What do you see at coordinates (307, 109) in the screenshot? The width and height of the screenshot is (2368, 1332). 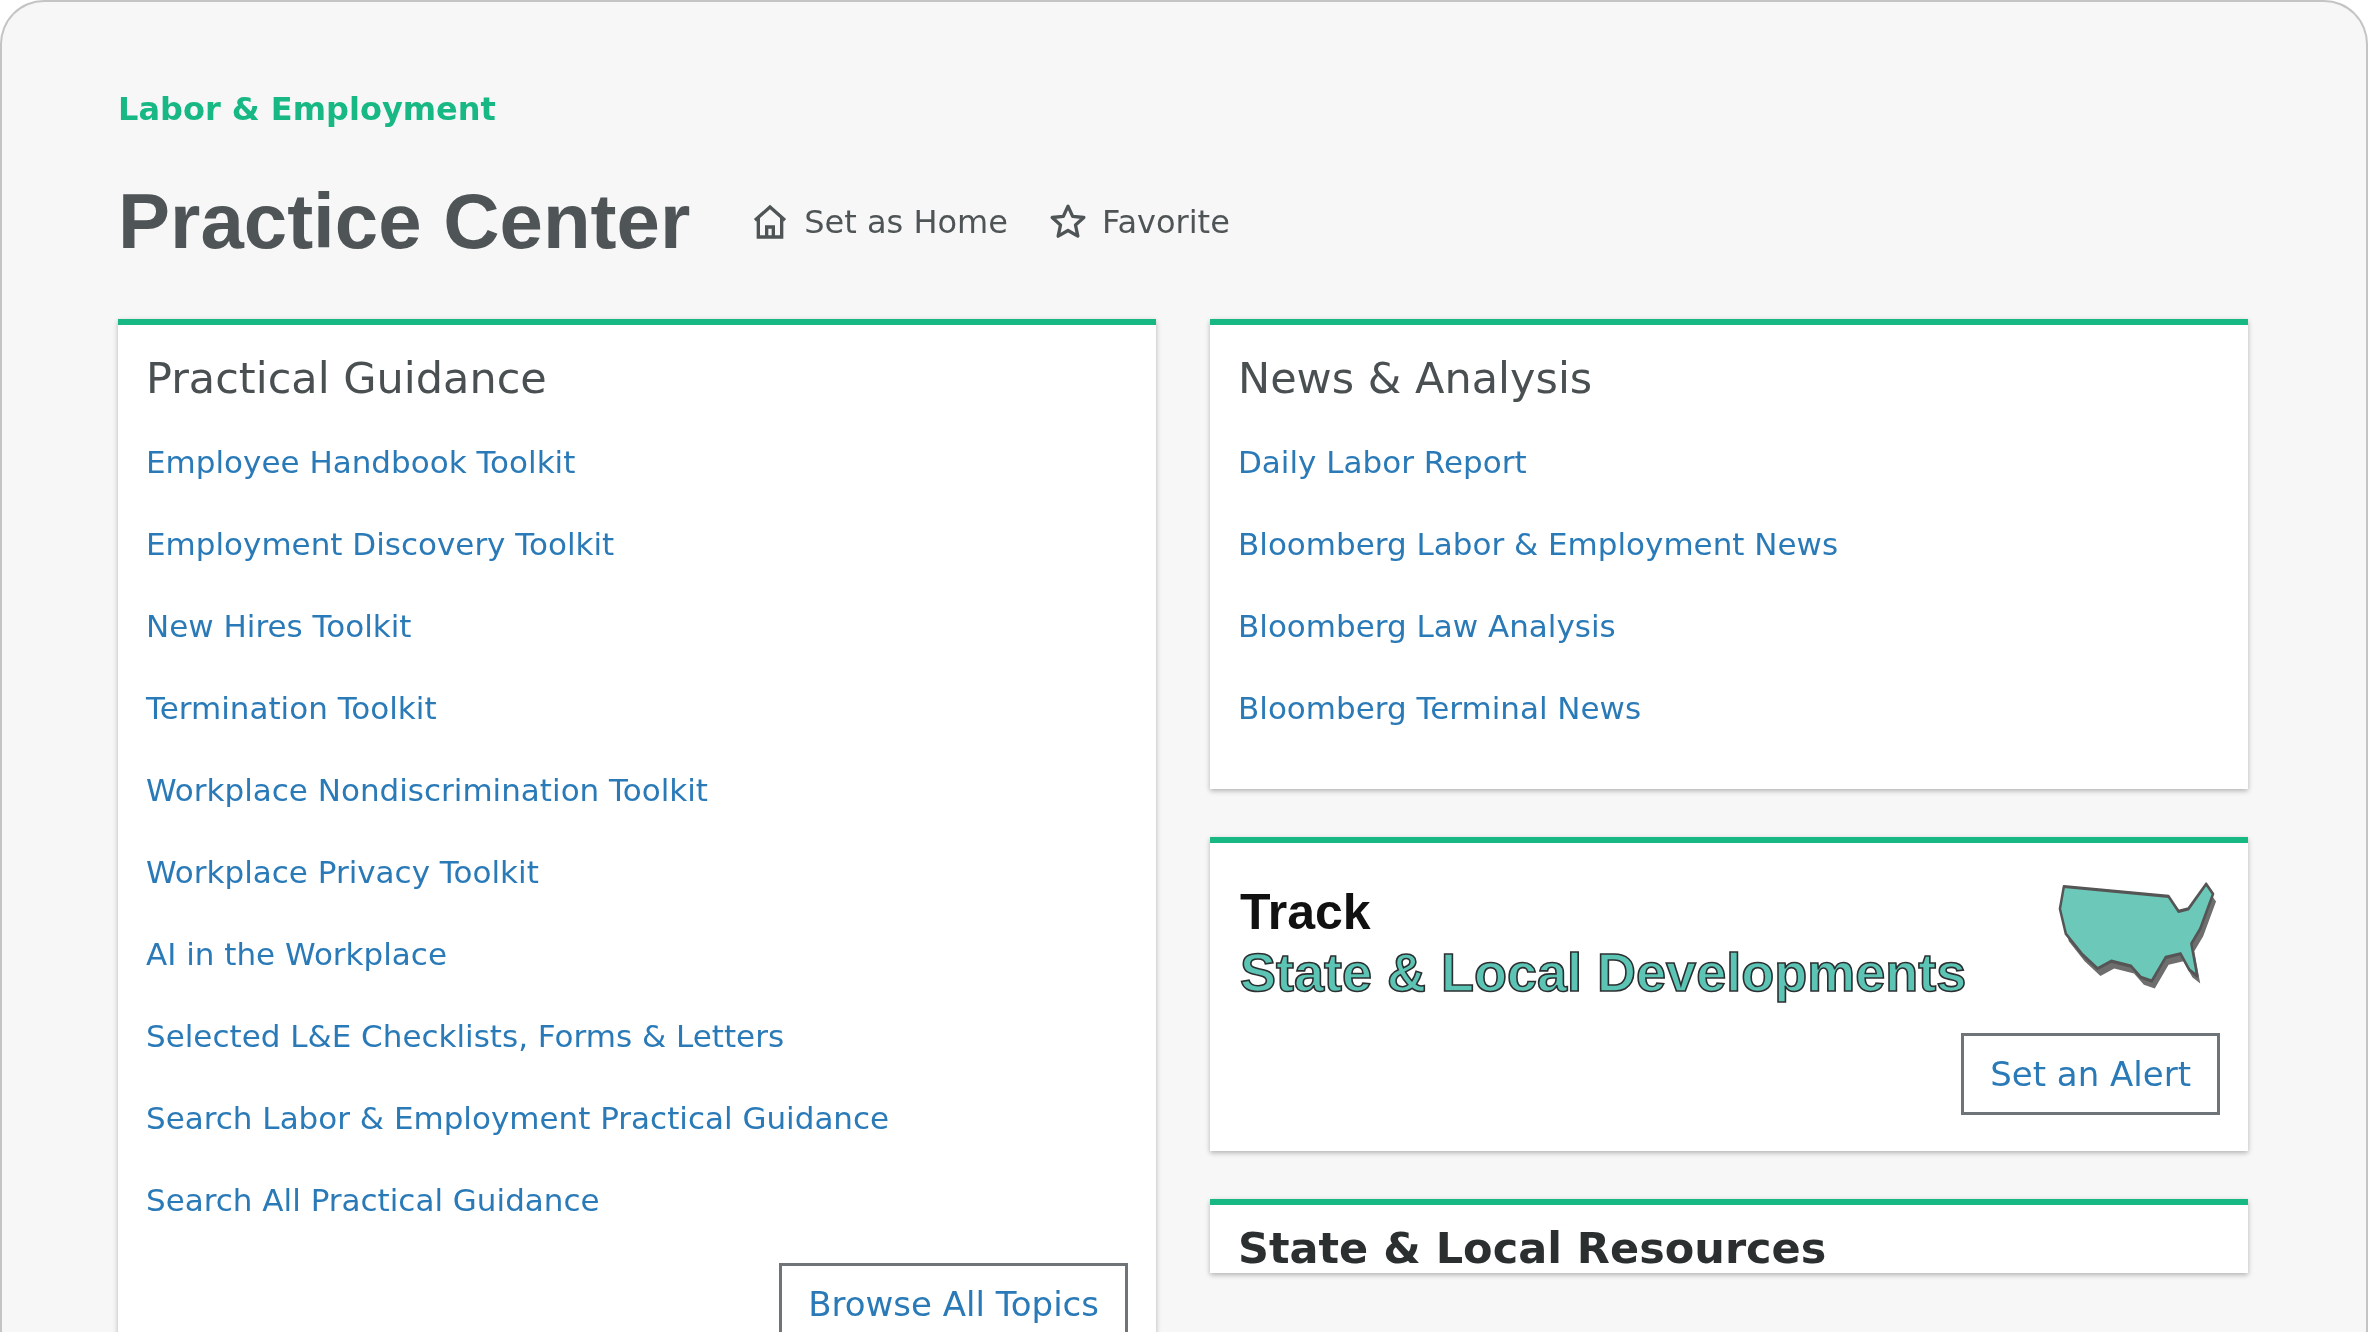 I see `section-label: Labor & Employment` at bounding box center [307, 109].